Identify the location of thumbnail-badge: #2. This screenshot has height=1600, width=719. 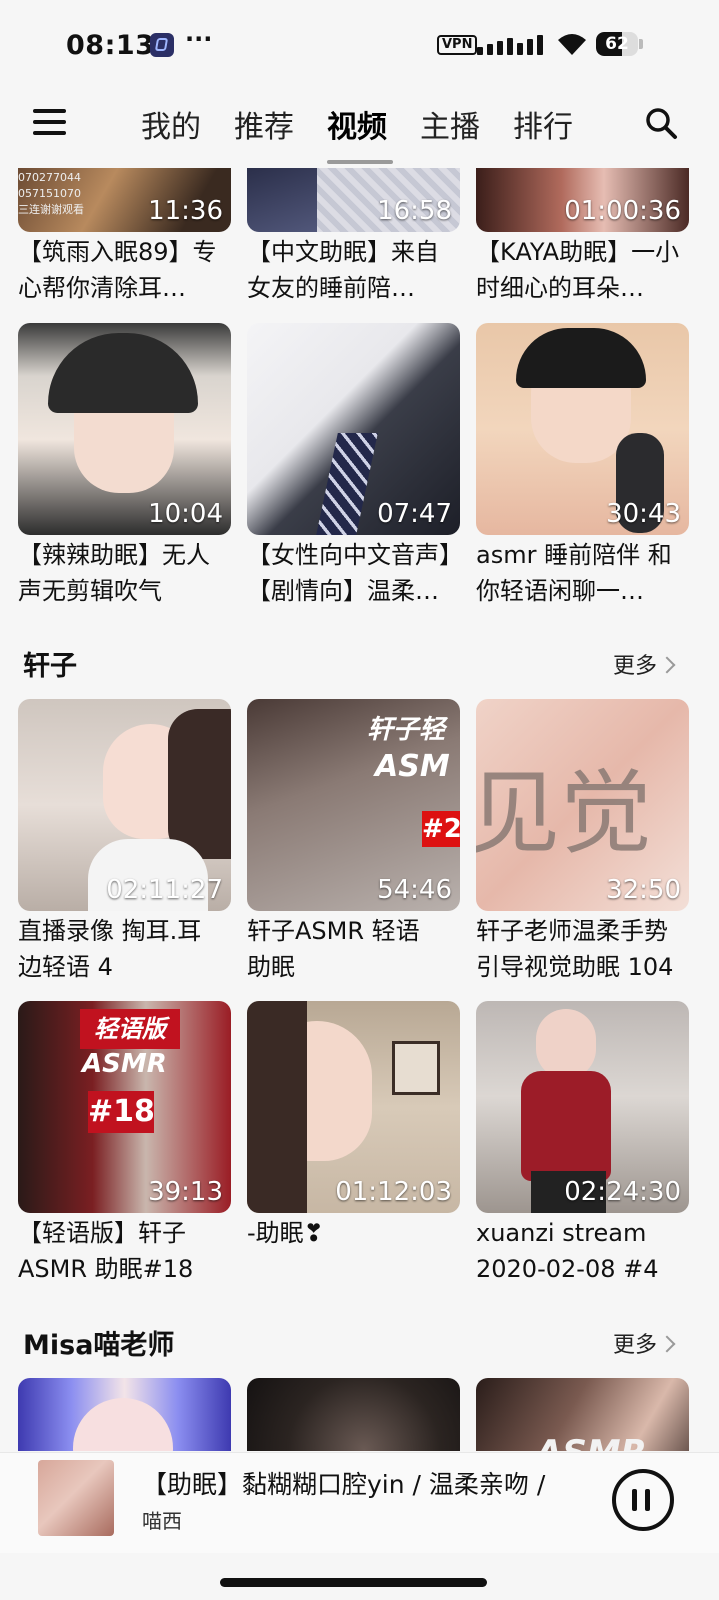
(441, 829).